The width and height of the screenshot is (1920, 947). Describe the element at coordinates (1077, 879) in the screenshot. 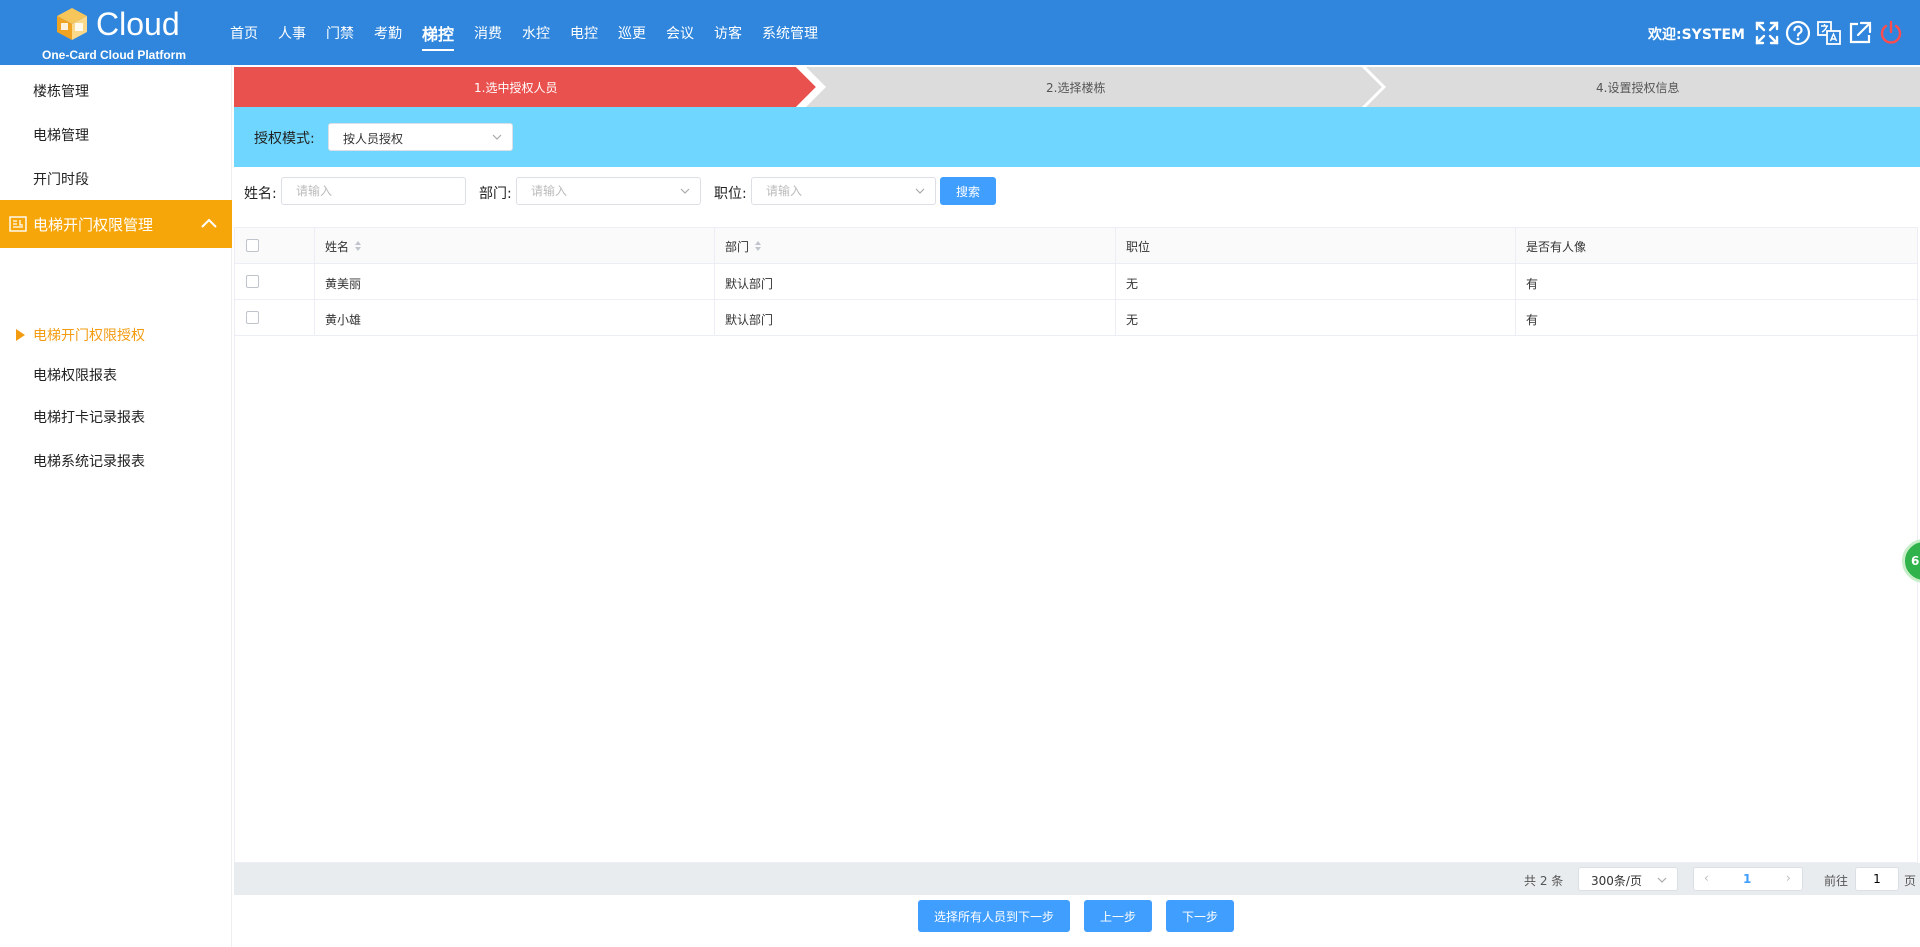

I see `pagination: 共 2 条 300条/页 ‹ 1 › 前往 页` at that location.